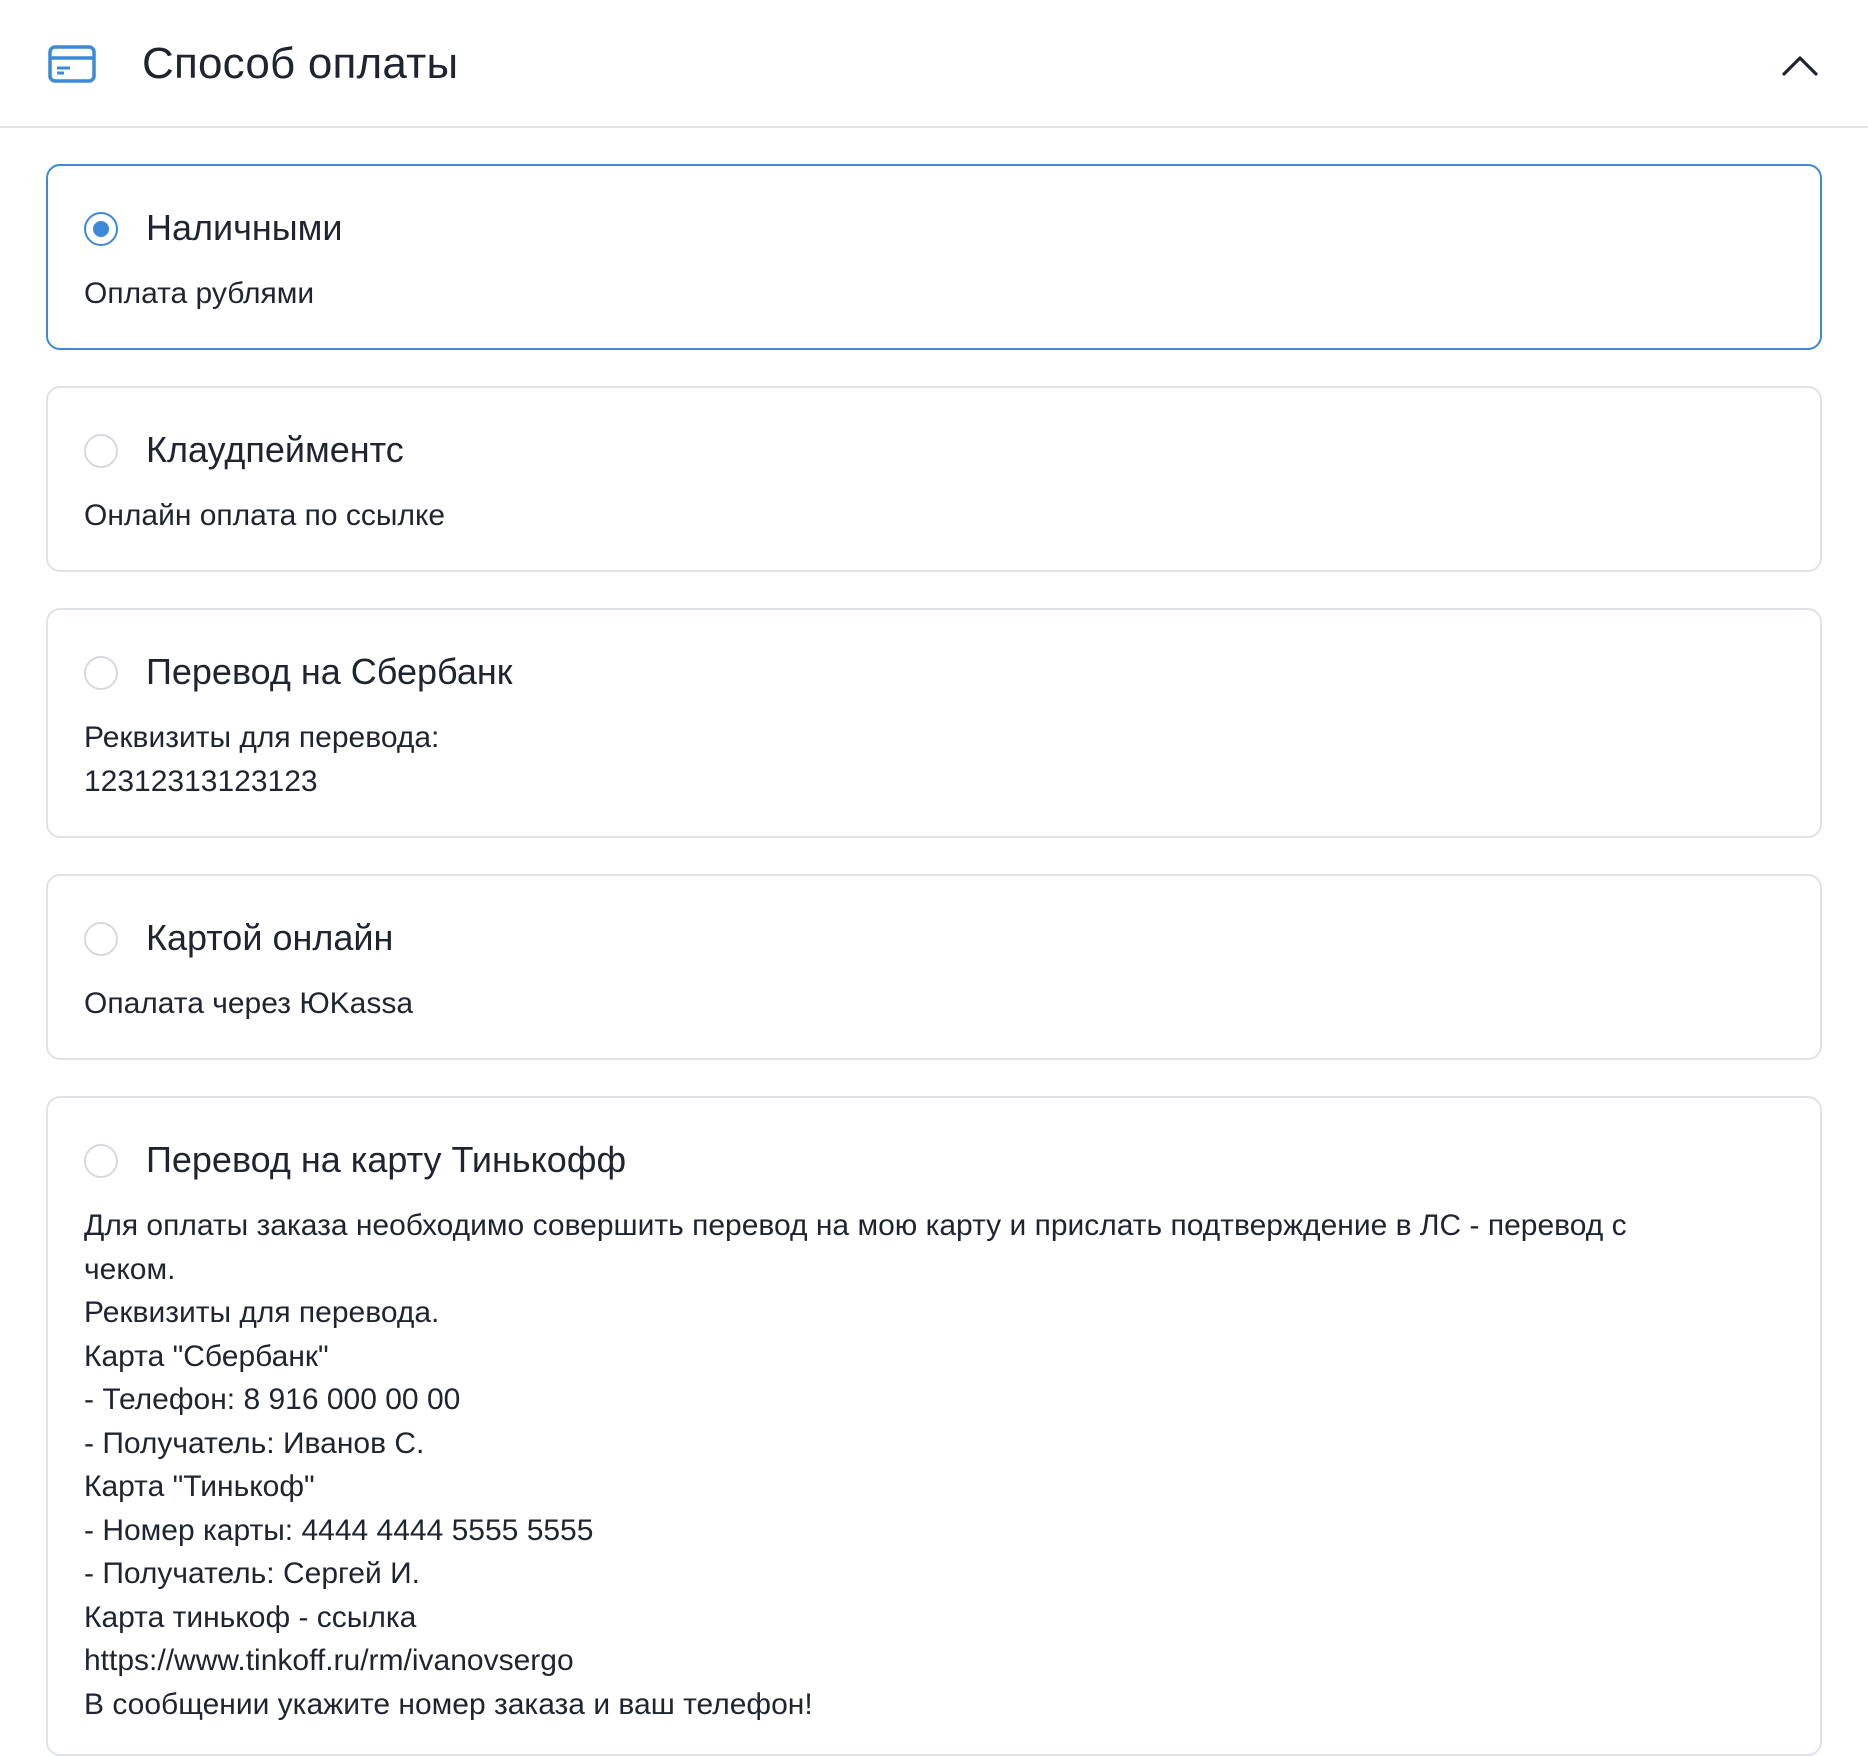 The width and height of the screenshot is (1868, 1756). I want to click on option-description: Онлайн оплата по ссылке, so click(265, 515).